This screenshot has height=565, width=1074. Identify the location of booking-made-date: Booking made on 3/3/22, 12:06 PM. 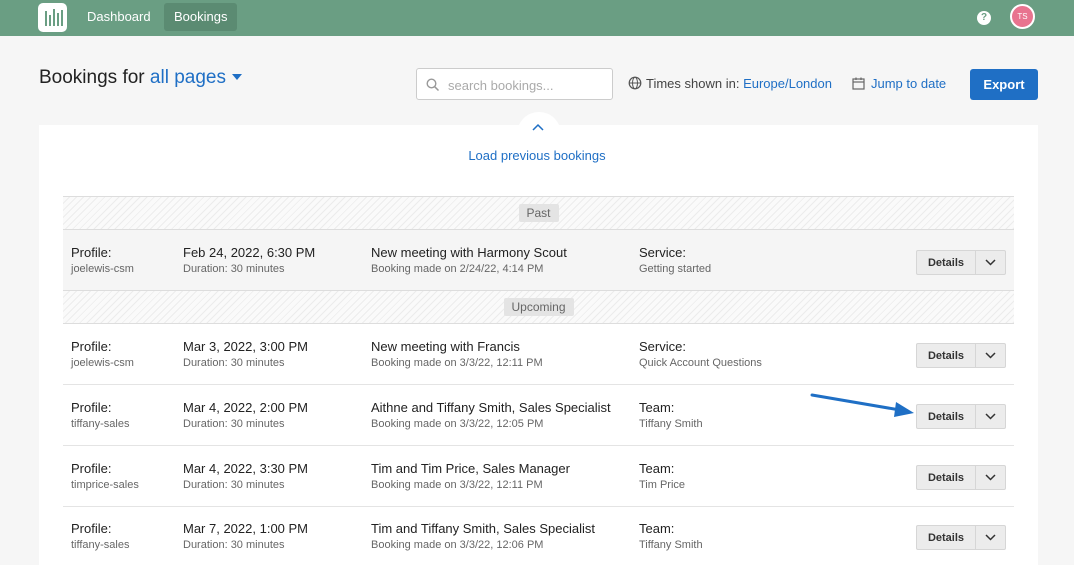
(457, 545).